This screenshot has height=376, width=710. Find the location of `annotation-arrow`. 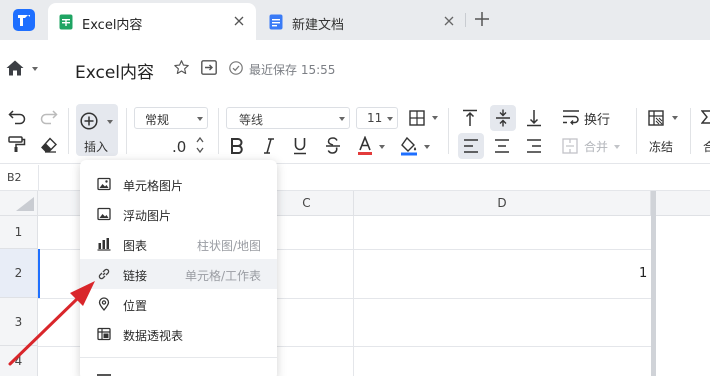

annotation-arrow is located at coordinates (51, 323).